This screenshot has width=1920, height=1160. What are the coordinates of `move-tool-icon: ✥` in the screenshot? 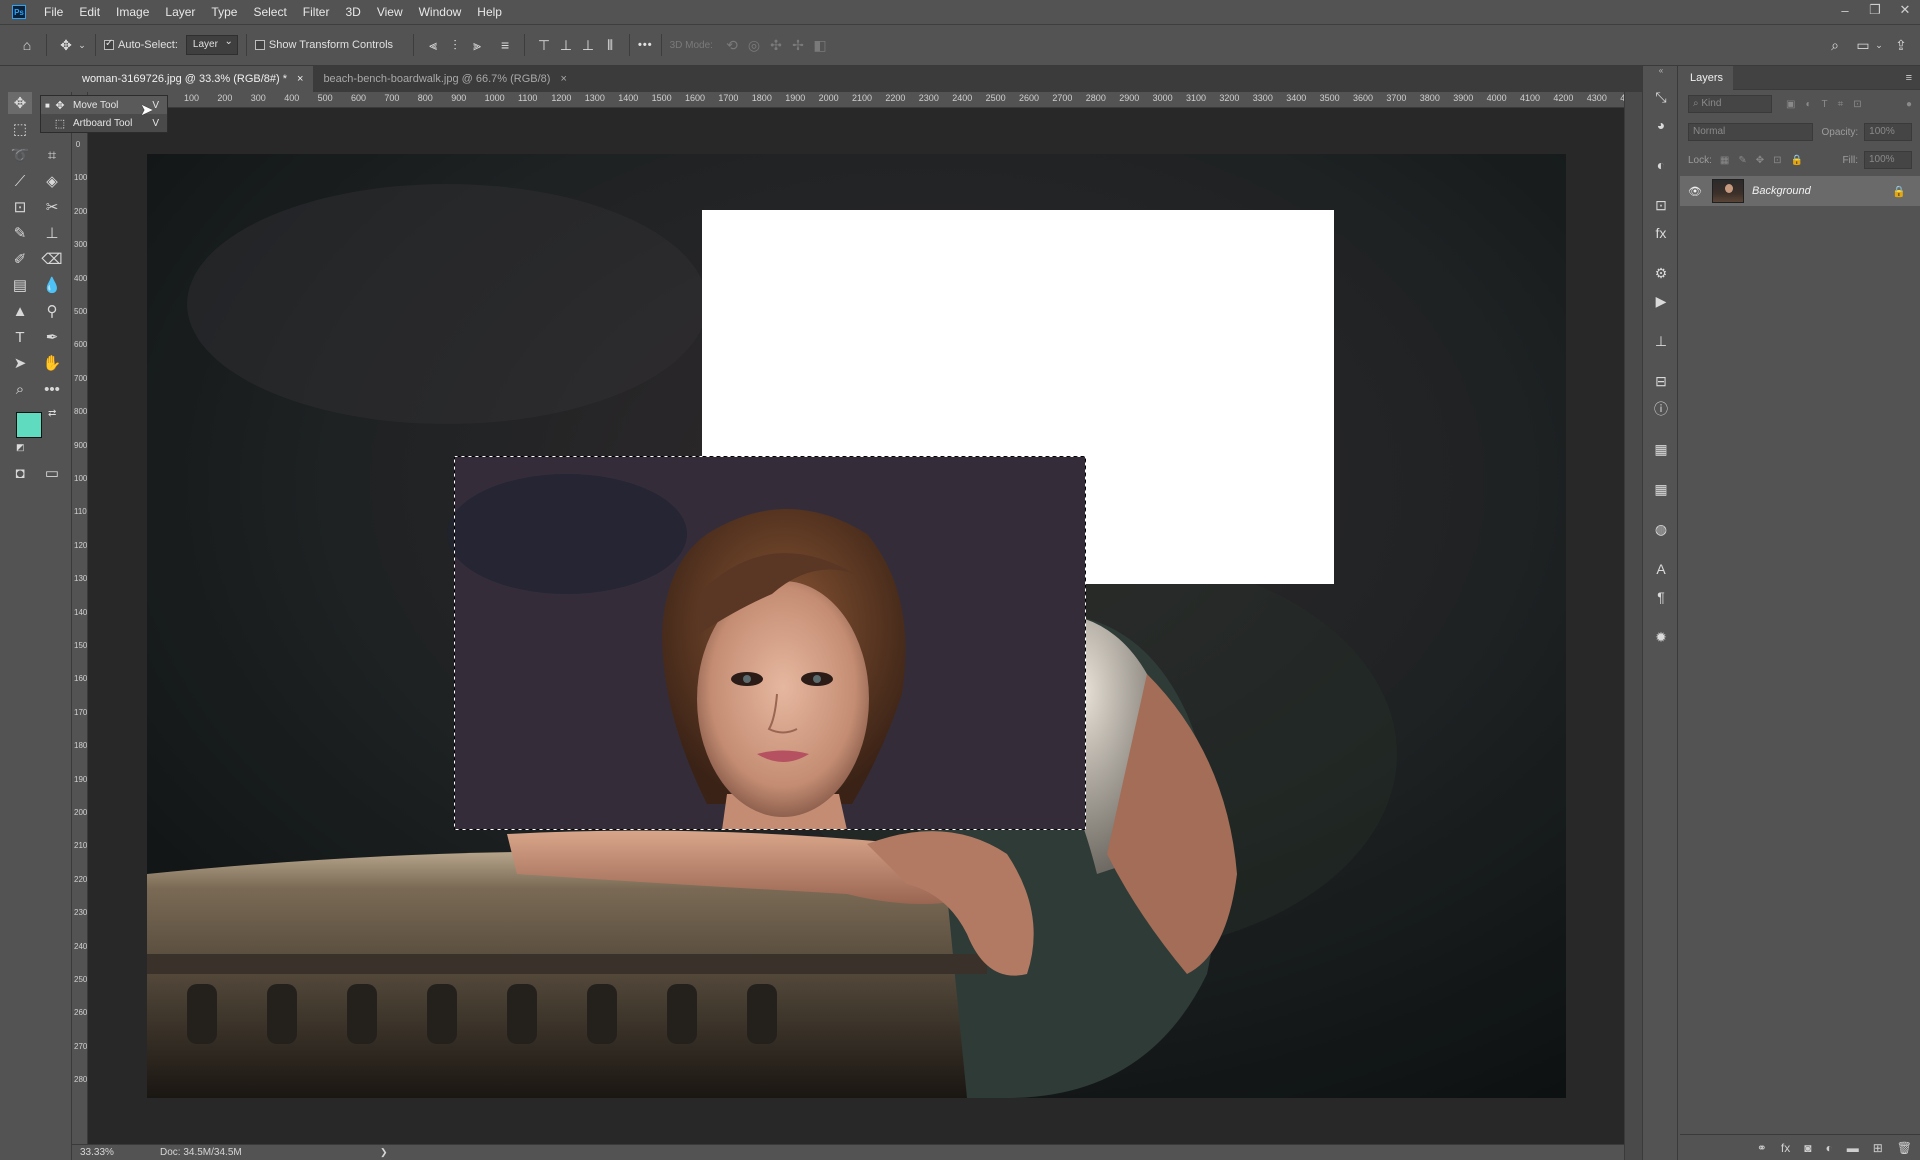 It's located at (20, 103).